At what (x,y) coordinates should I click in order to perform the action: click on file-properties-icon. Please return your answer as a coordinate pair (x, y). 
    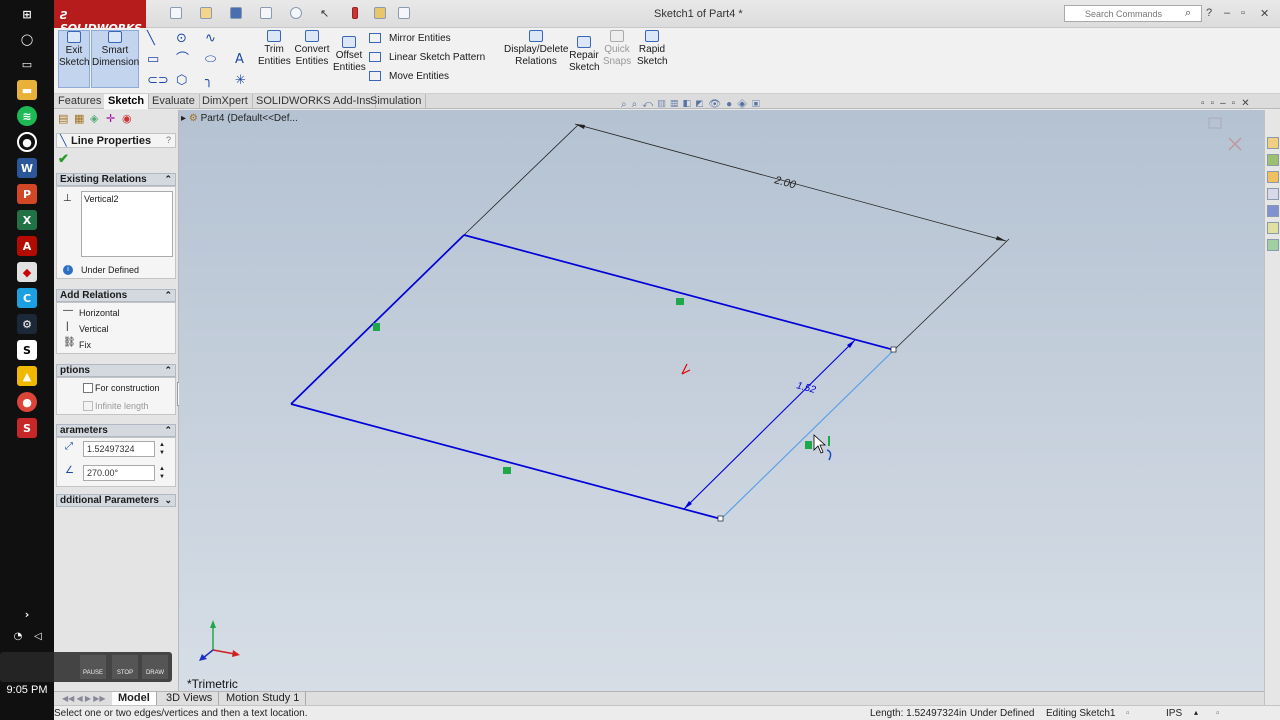
    Looking at the image, I should click on (380, 13).